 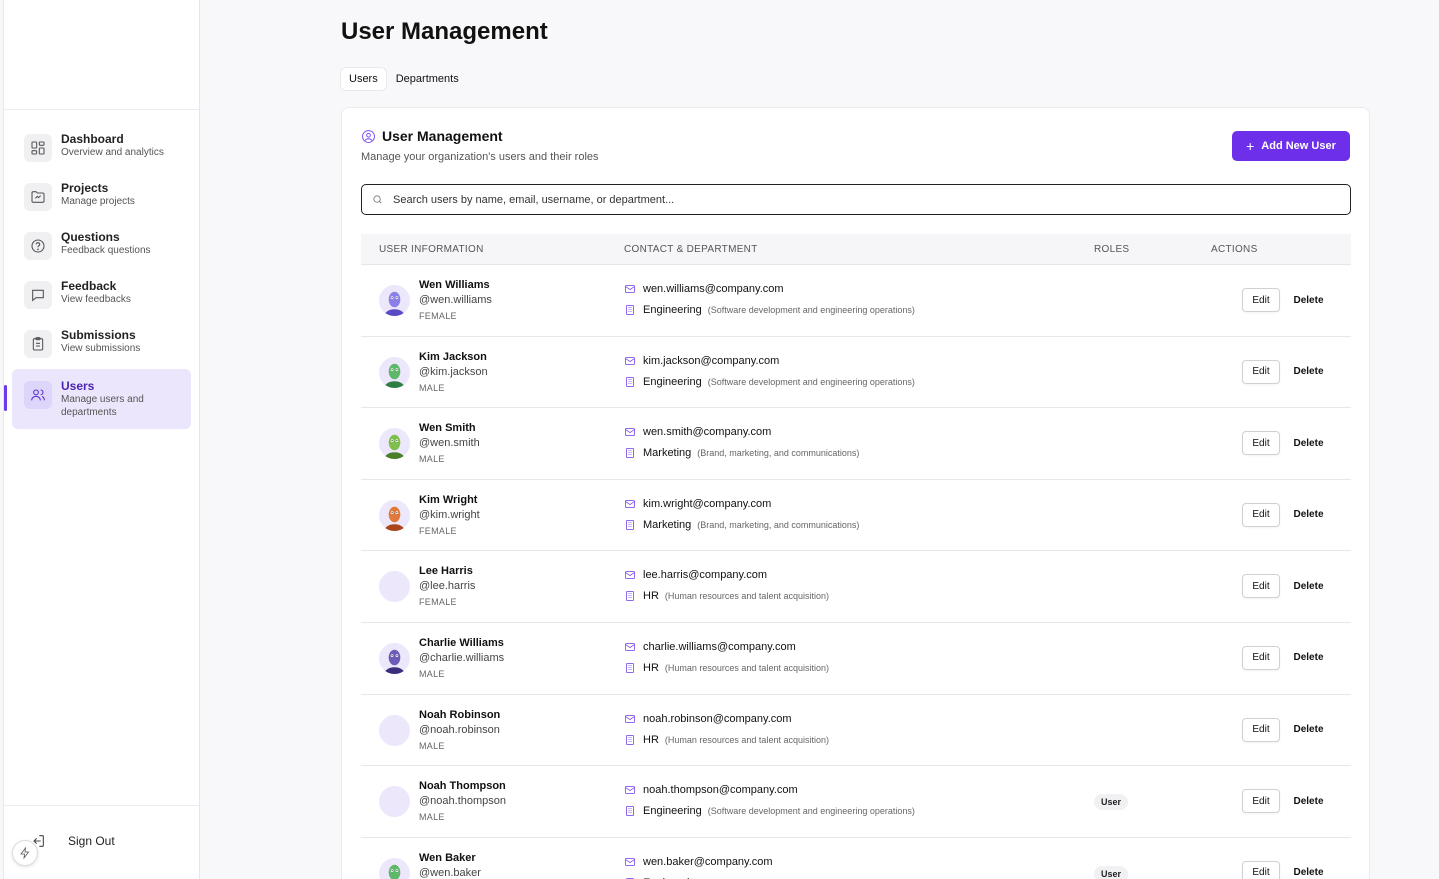 What do you see at coordinates (78, 386) in the screenshot?
I see `sidebar-item-title: Users` at bounding box center [78, 386].